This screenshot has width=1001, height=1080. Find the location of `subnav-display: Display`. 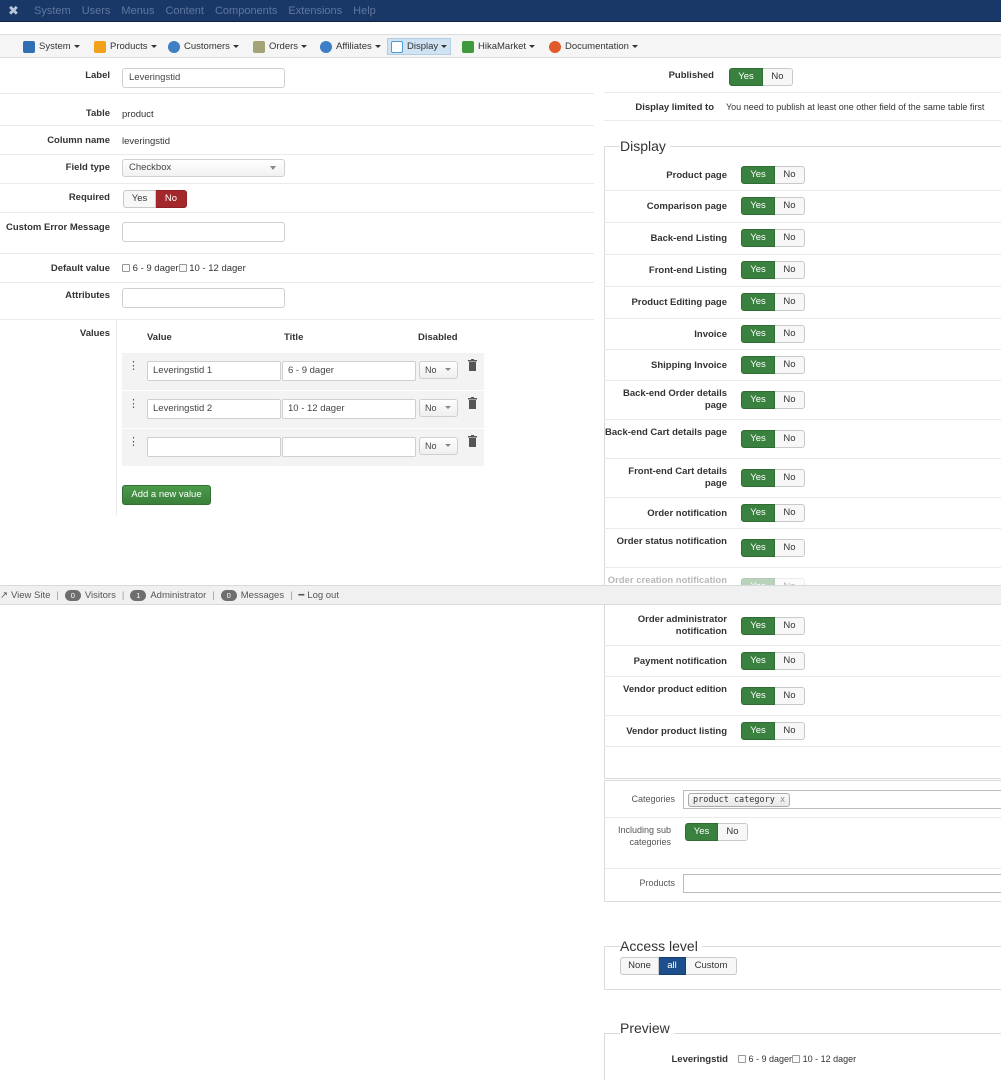

subnav-display: Display is located at coordinates (419, 46).